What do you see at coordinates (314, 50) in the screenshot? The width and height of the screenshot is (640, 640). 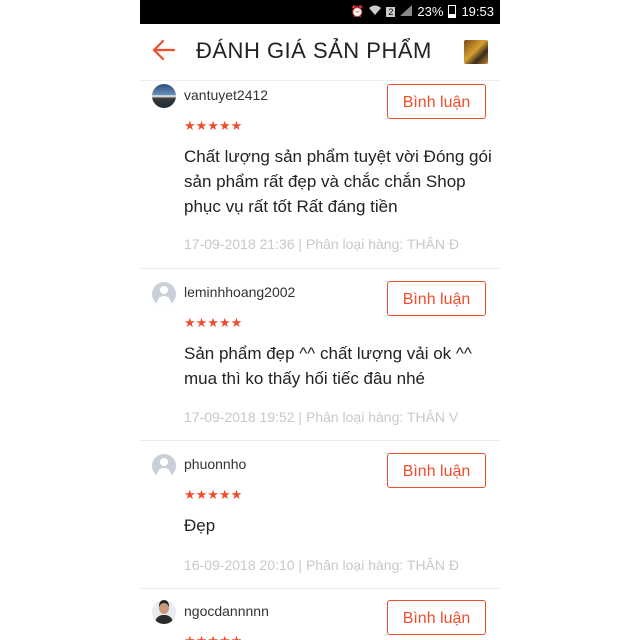 I see `page-title: ĐÁNH GIÁ SẢN PHẨM` at bounding box center [314, 50].